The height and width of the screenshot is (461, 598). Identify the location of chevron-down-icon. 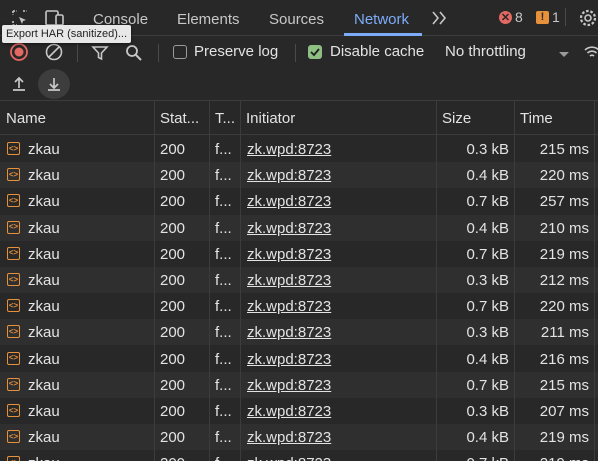
(564, 54).